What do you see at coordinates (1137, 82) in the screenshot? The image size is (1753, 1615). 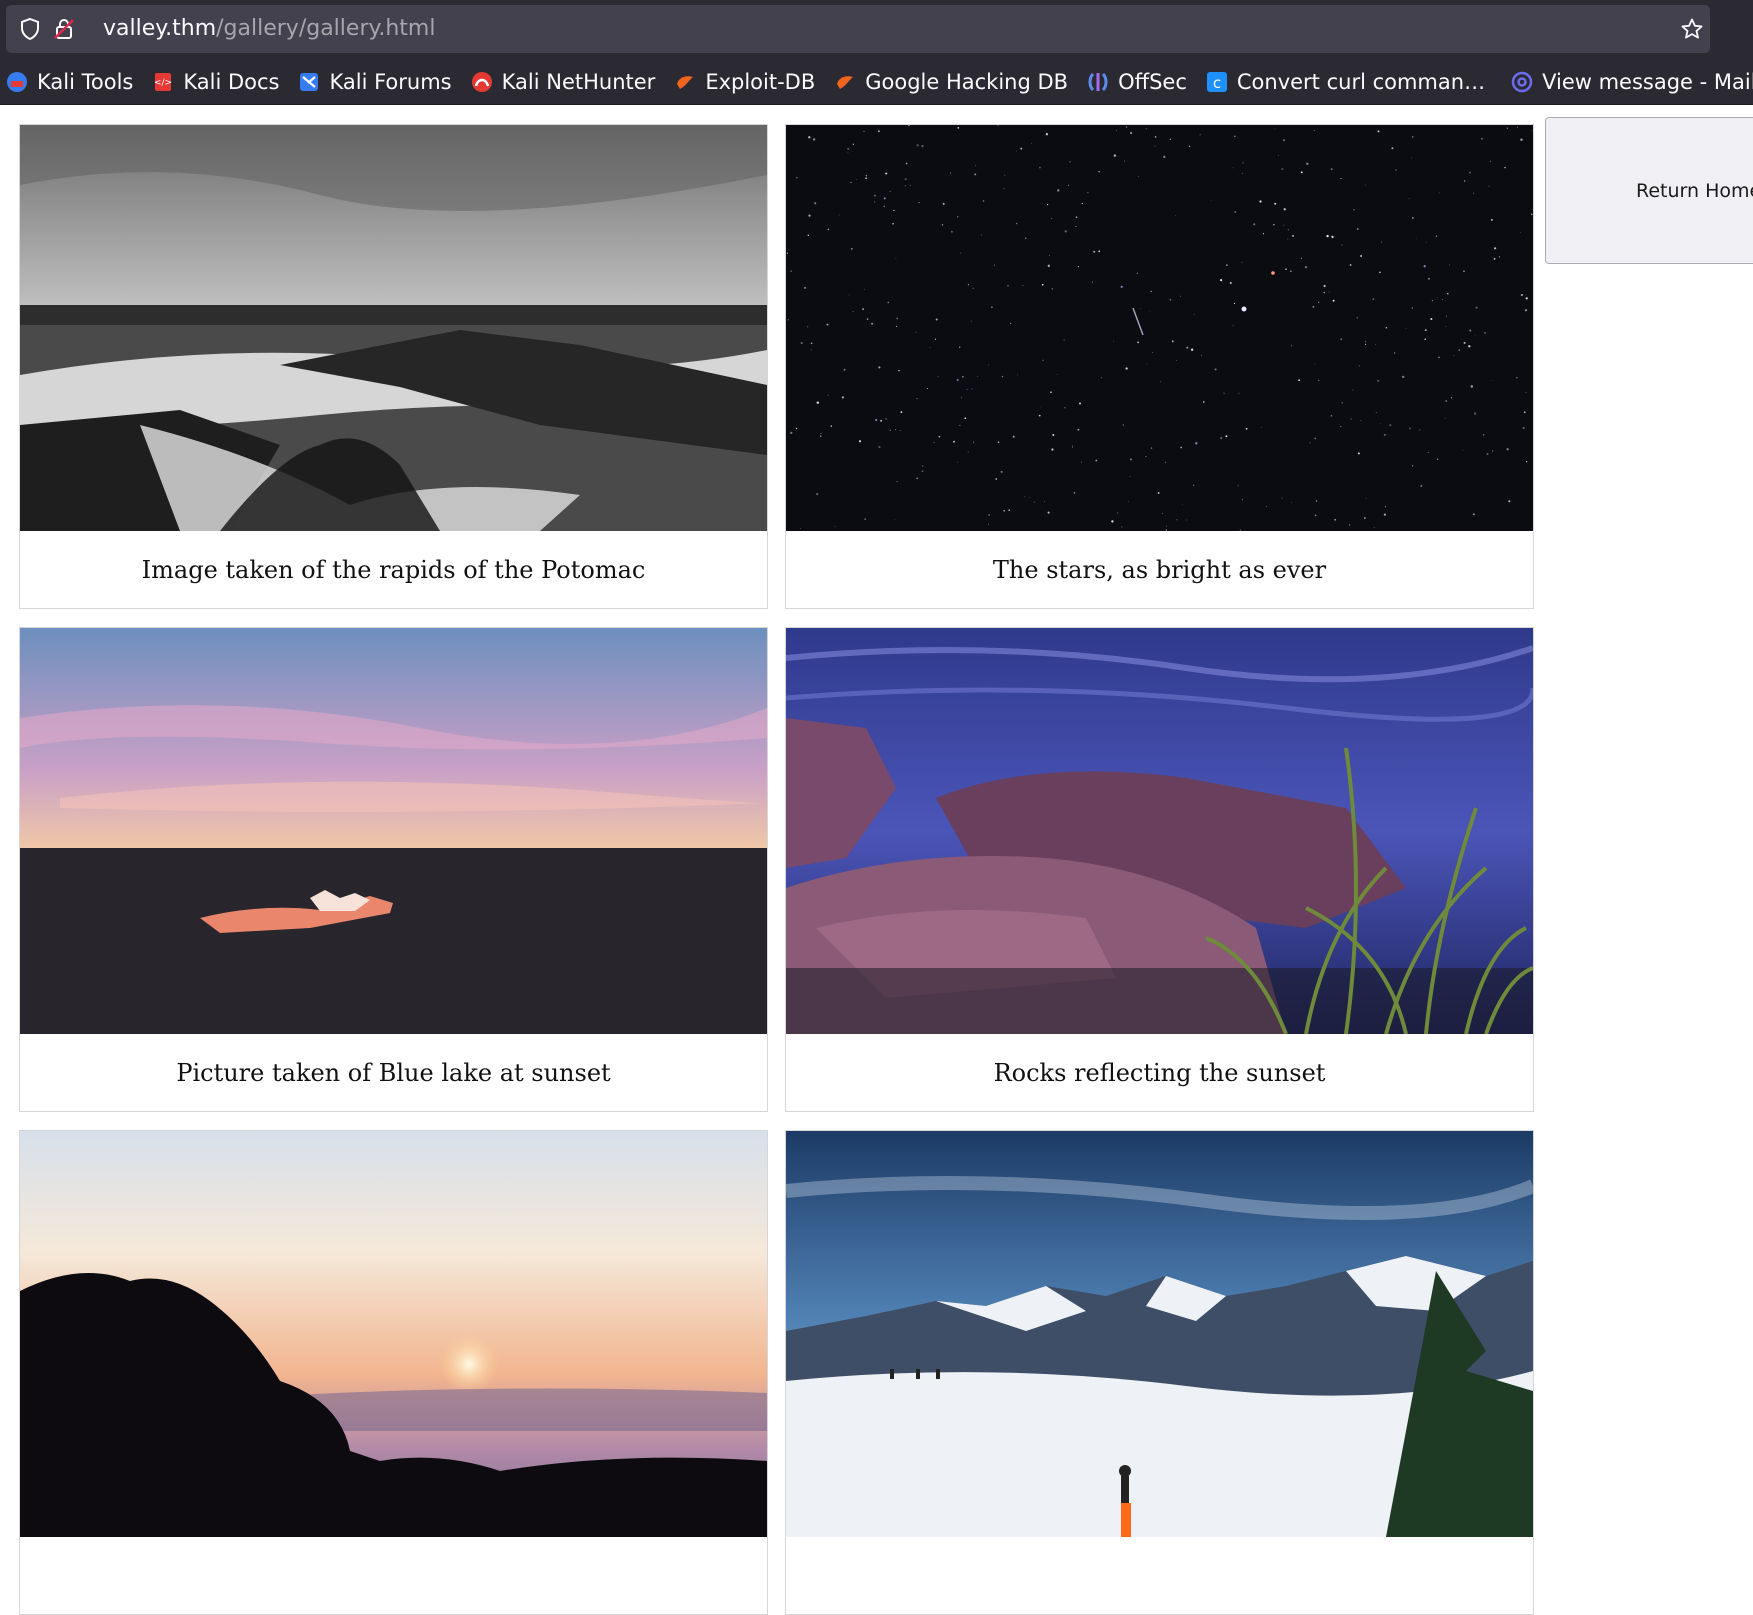 I see `bookmark-offsec: OffSec` at bounding box center [1137, 82].